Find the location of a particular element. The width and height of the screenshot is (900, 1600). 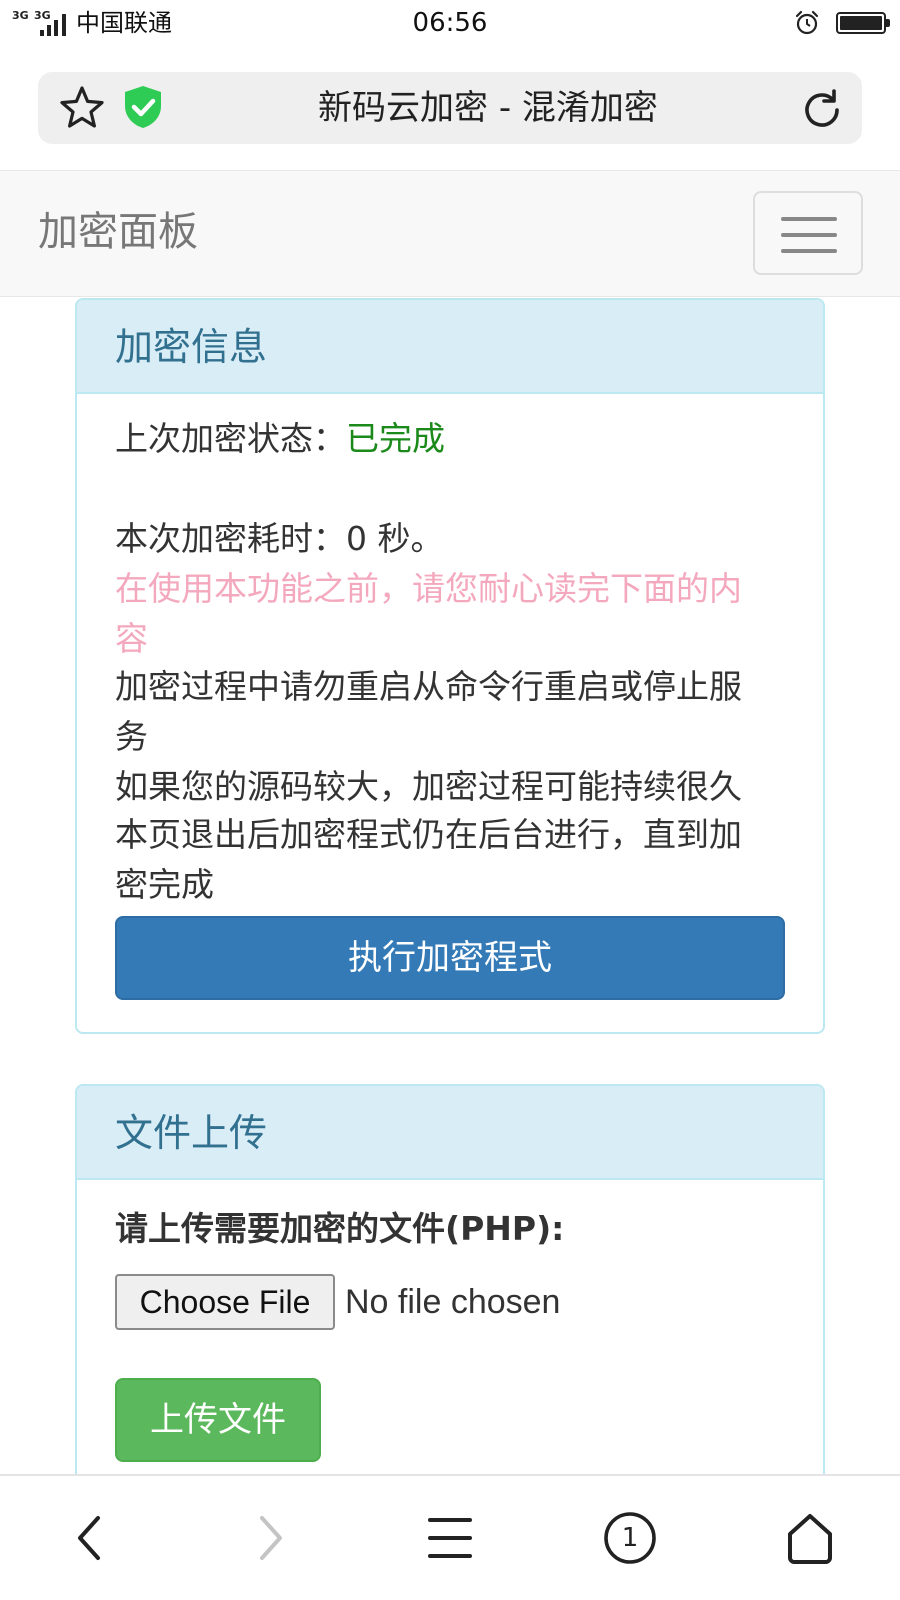

status-time: 06:56 is located at coordinates (450, 23).